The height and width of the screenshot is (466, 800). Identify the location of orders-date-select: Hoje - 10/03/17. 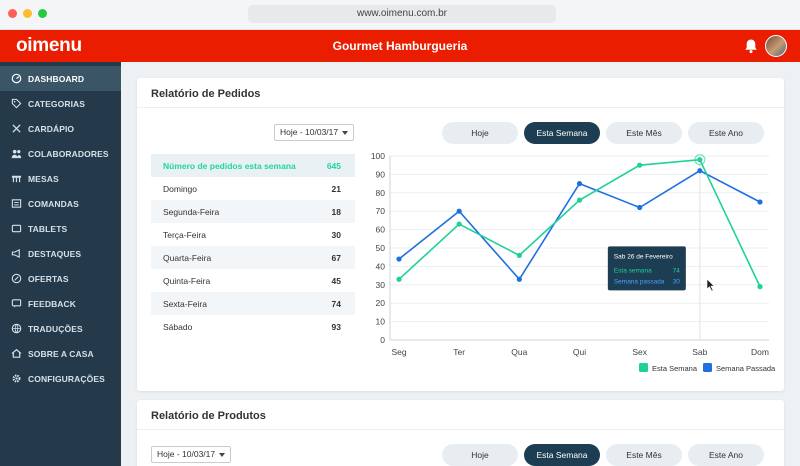
(314, 132).